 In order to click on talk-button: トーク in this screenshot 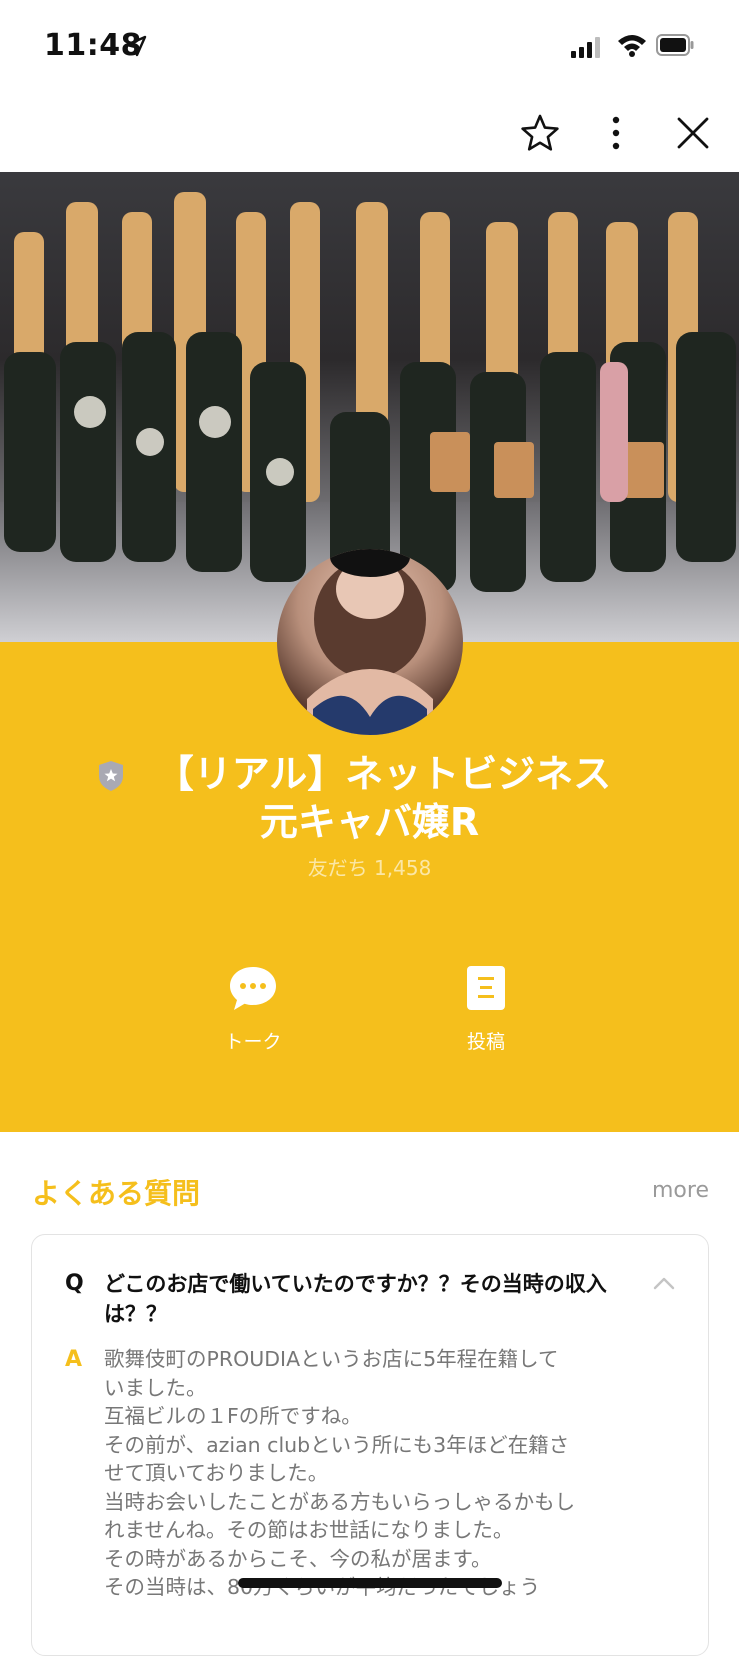, I will do `click(253, 1009)`.